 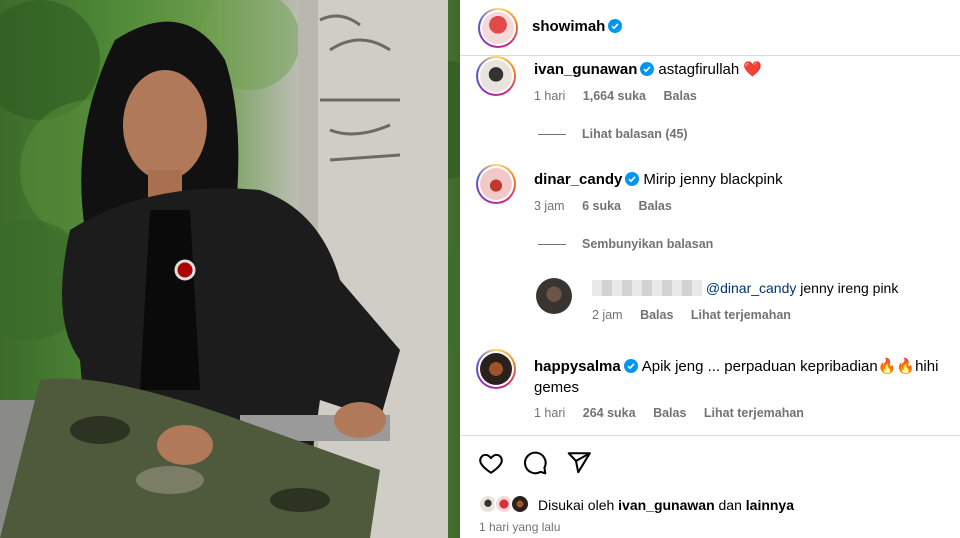 What do you see at coordinates (568, 26) in the screenshot?
I see `author-name: showimah` at bounding box center [568, 26].